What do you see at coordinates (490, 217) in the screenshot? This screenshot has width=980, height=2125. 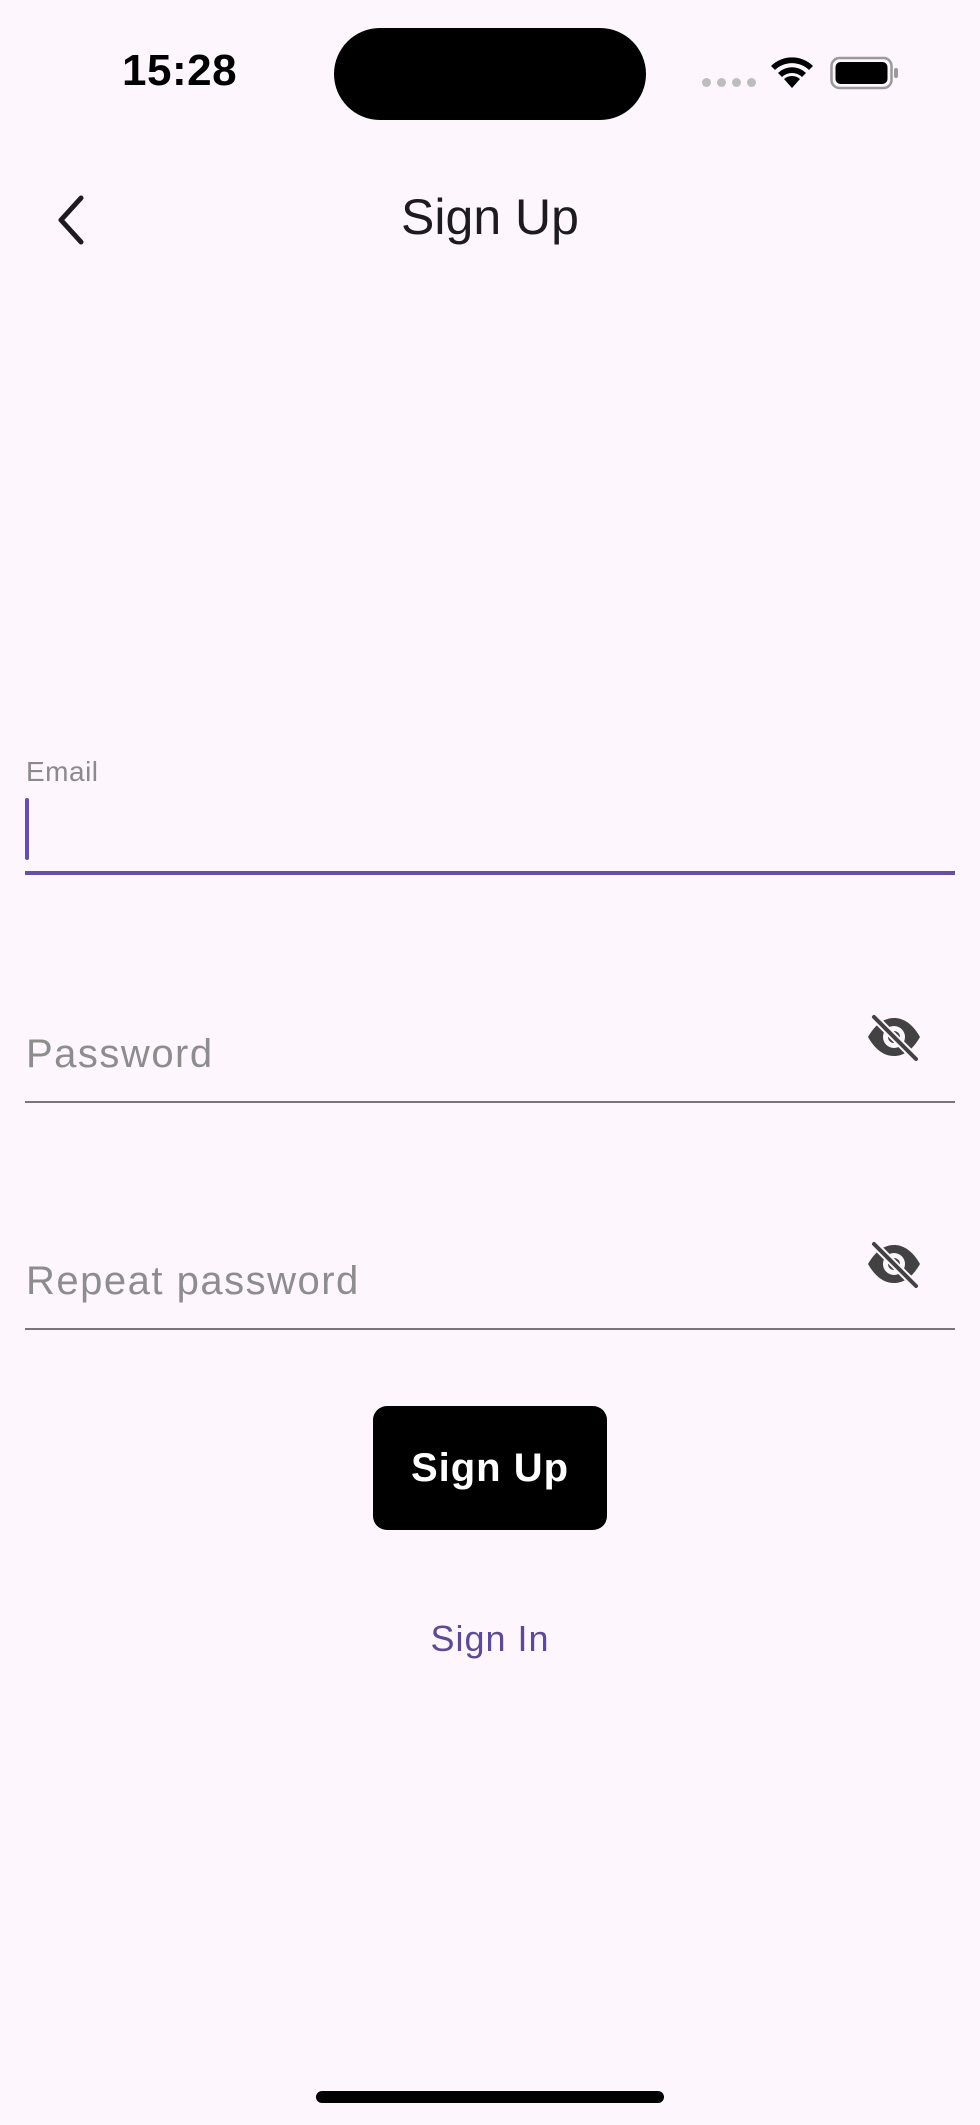 I see `page-title: Sign Up` at bounding box center [490, 217].